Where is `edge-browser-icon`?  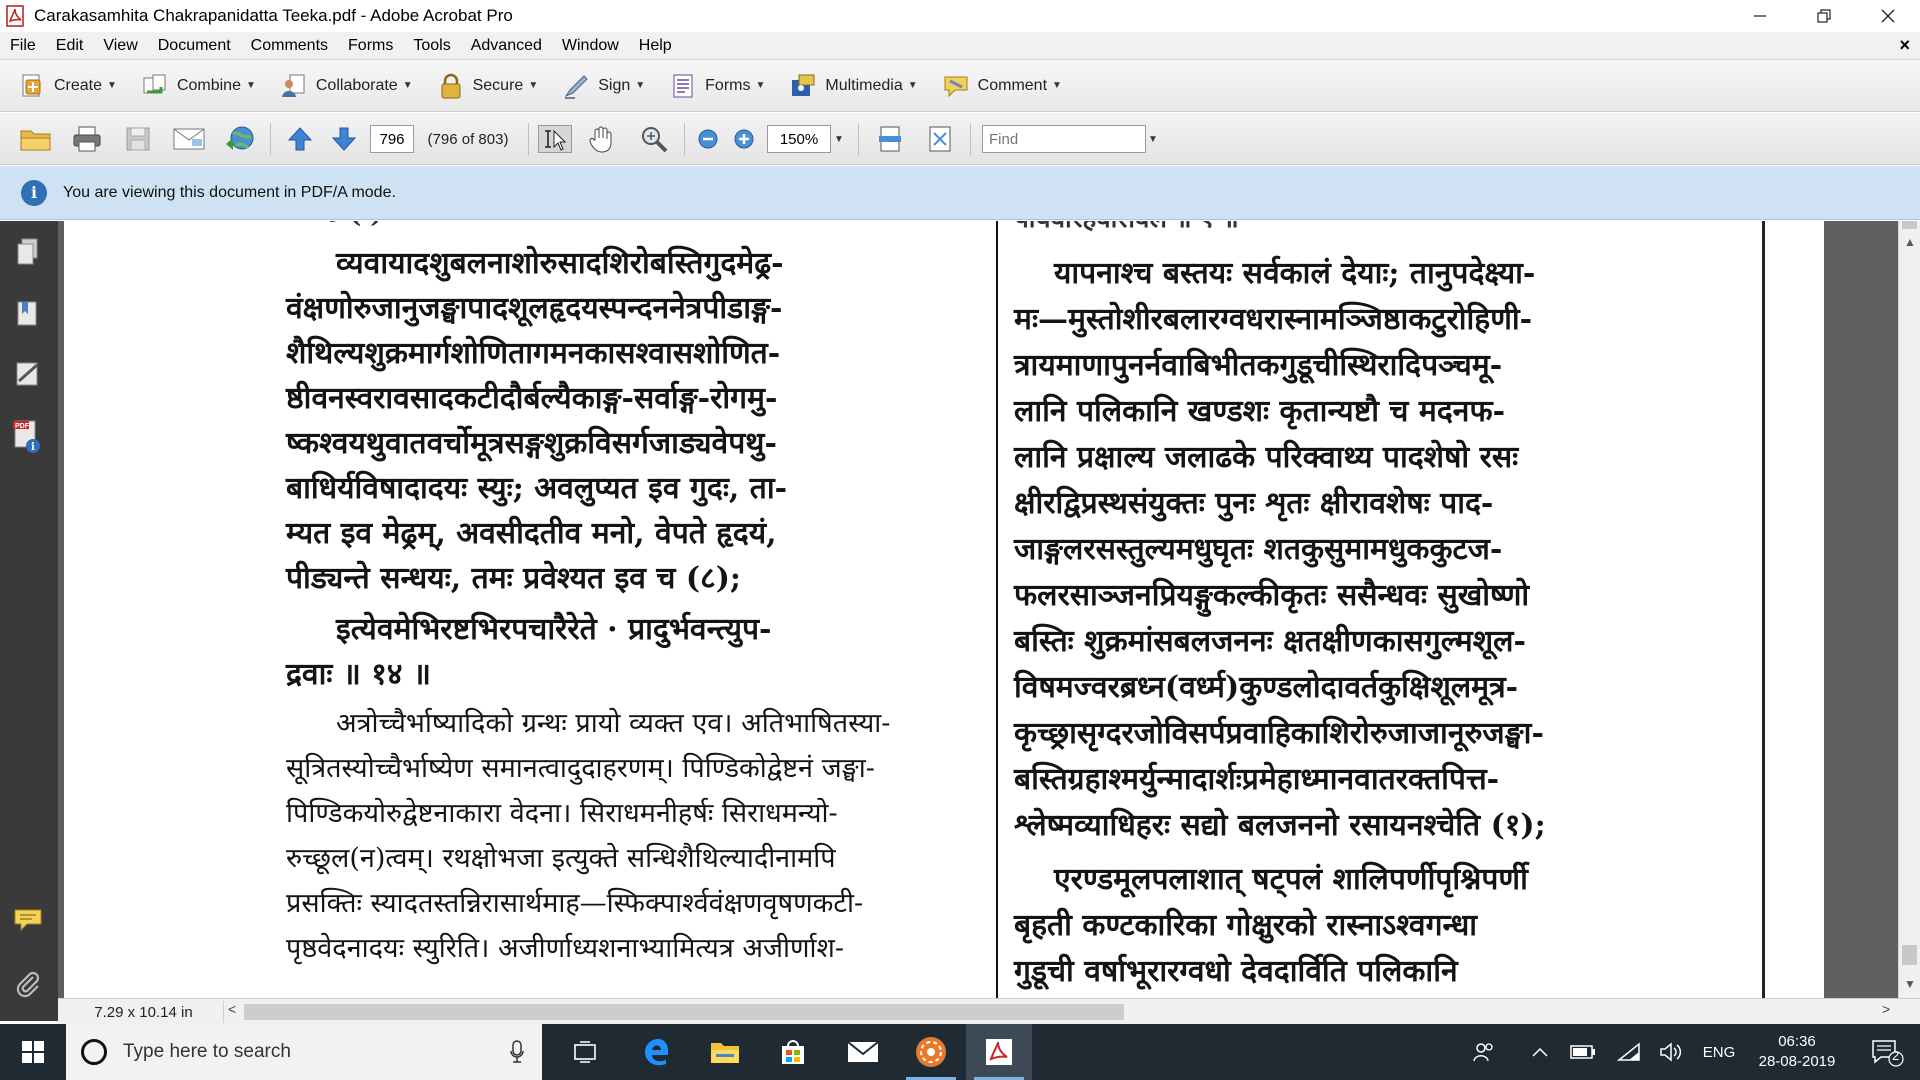 edge-browser-icon is located at coordinates (657, 1052).